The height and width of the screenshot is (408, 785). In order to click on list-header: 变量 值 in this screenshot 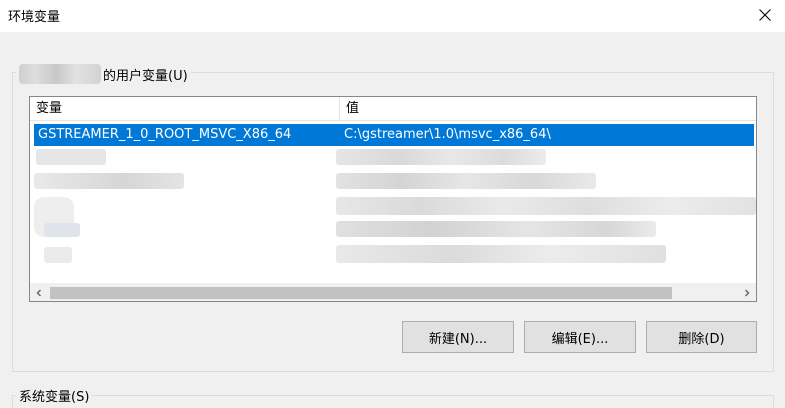, I will do `click(393, 109)`.